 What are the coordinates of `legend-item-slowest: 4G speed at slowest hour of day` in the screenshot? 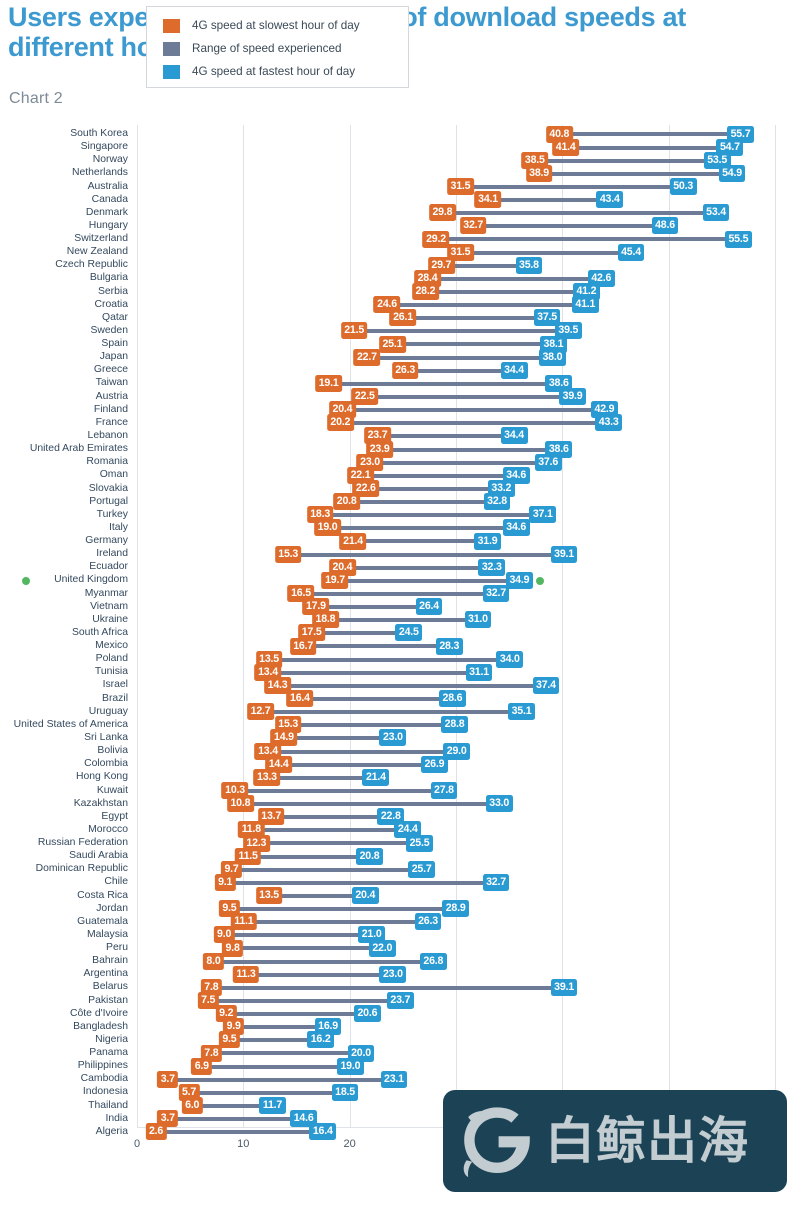 It's located at (277, 25).